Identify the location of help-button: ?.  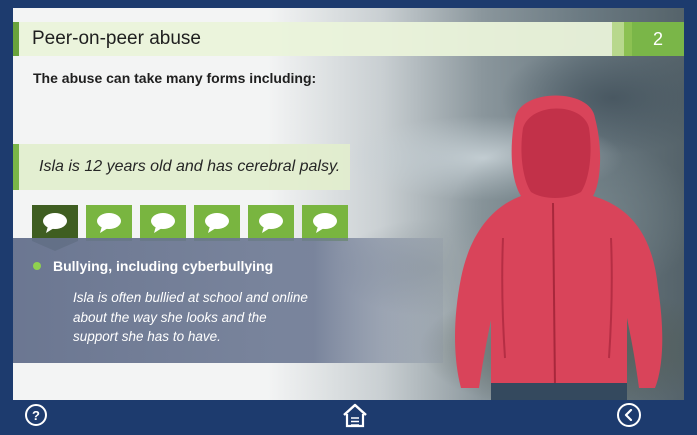
(36, 415).